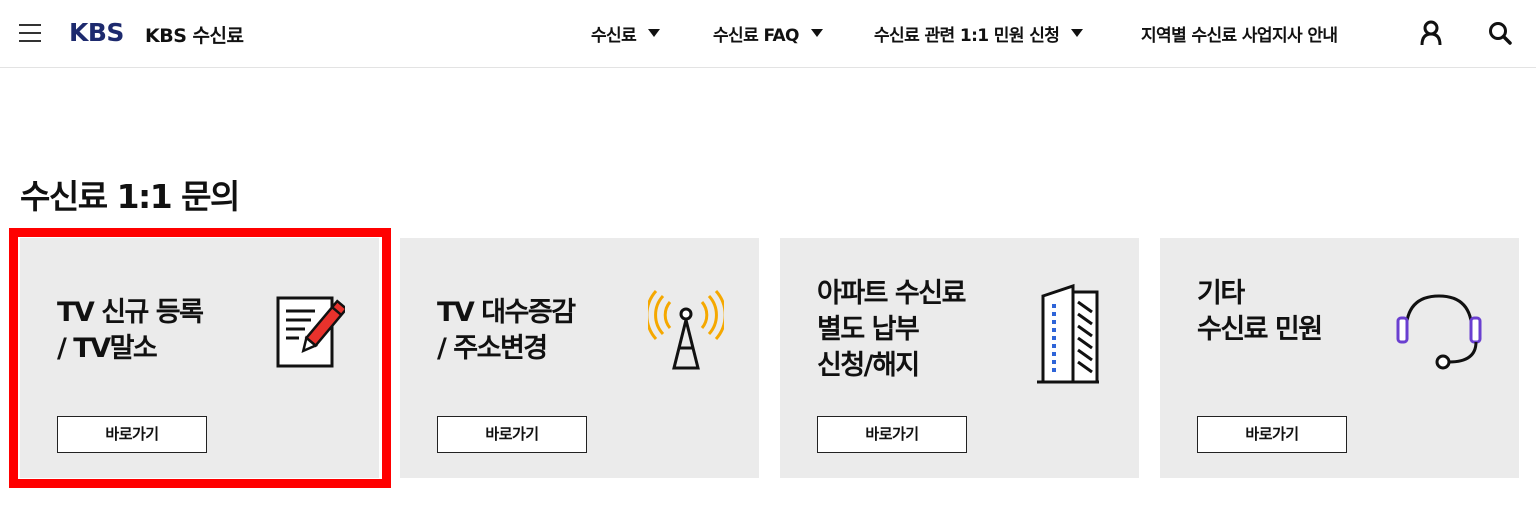 This screenshot has width=1536, height=511. Describe the element at coordinates (506, 330) in the screenshot. I see `card-title: TV 대수증감 / 주소변경` at that location.